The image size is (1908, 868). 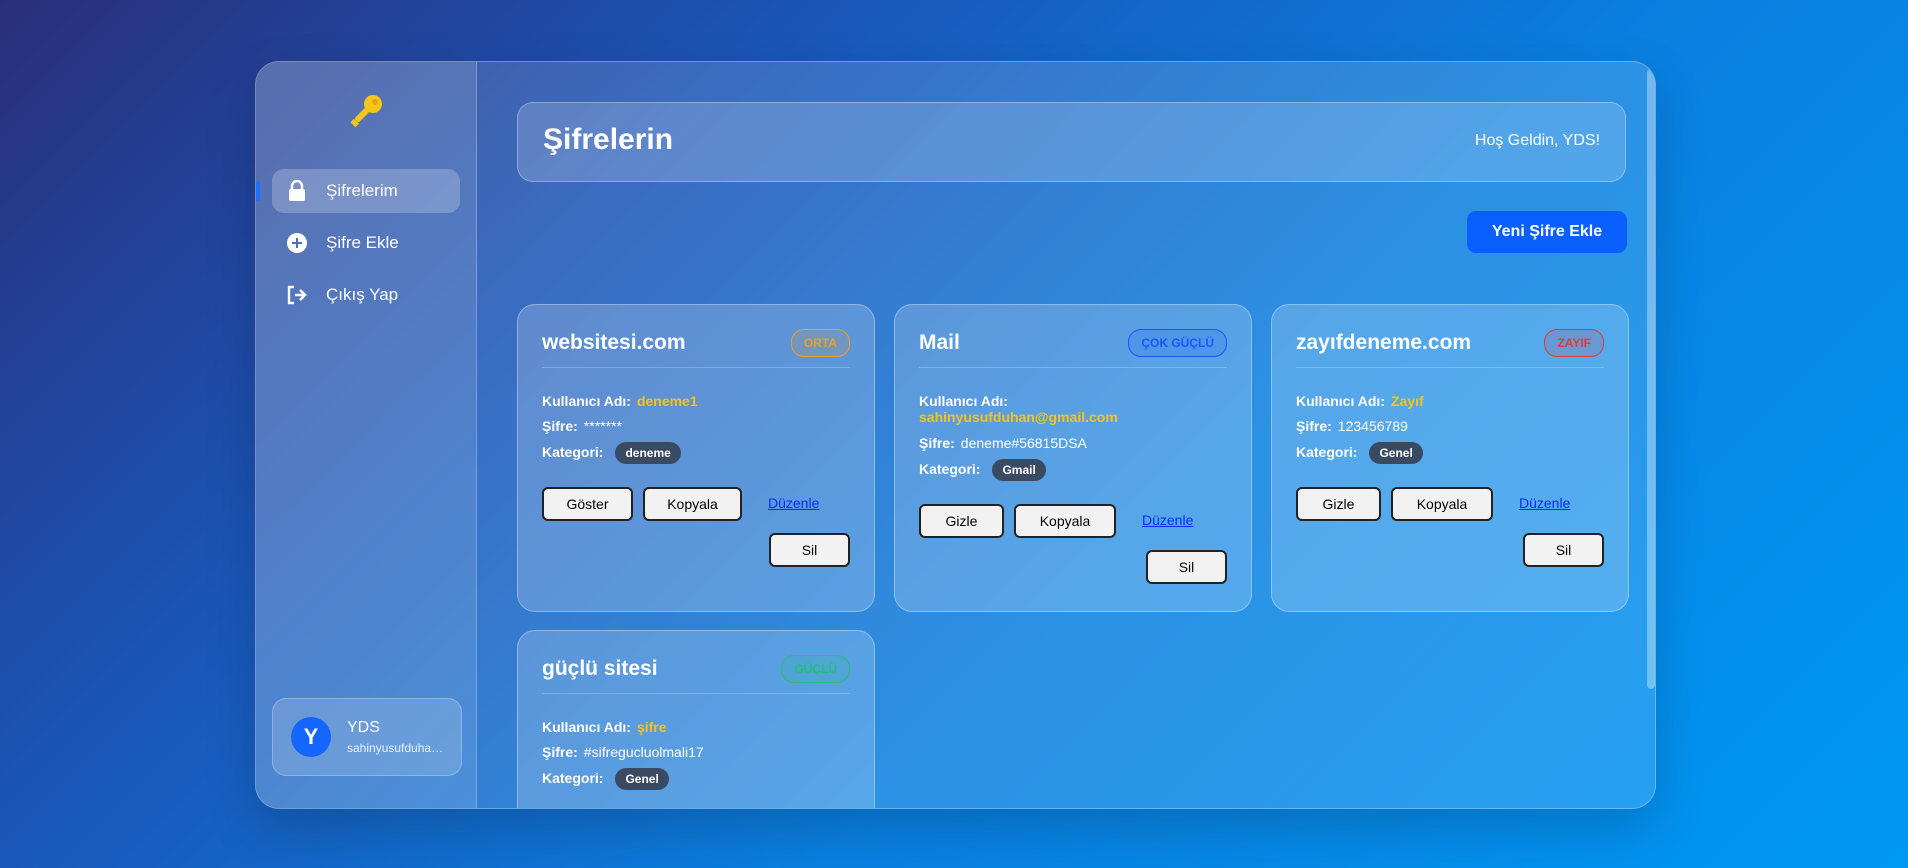 What do you see at coordinates (587, 504) in the screenshot?
I see `show-password-button: Göster` at bounding box center [587, 504].